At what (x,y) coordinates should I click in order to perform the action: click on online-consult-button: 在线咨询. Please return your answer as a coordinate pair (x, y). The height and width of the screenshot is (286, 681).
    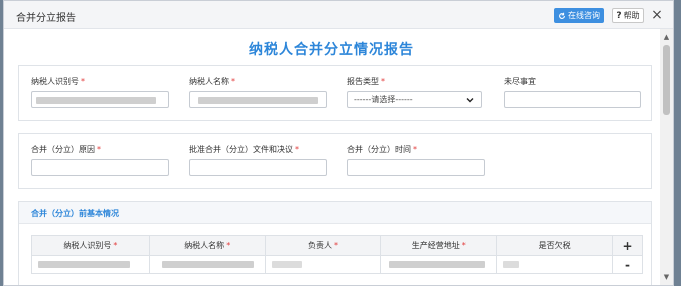
    Looking at the image, I should click on (579, 15).